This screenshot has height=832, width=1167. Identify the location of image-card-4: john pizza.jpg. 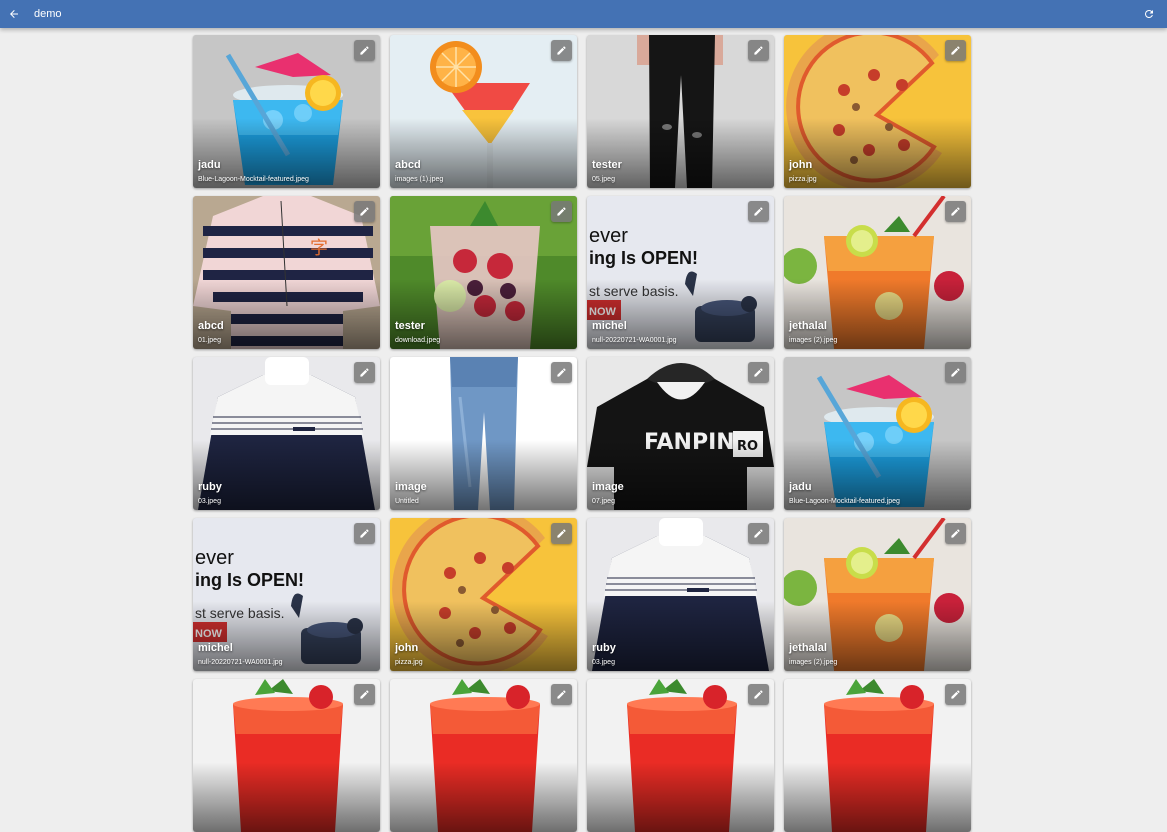
(877, 111).